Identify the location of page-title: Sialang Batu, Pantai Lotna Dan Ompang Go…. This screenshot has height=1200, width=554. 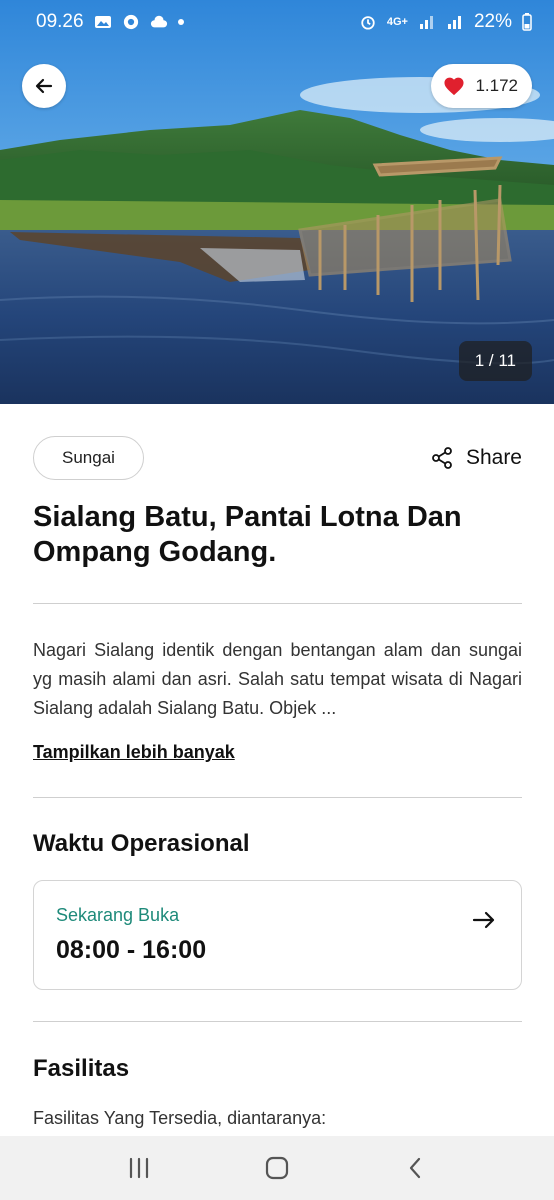
(247, 534).